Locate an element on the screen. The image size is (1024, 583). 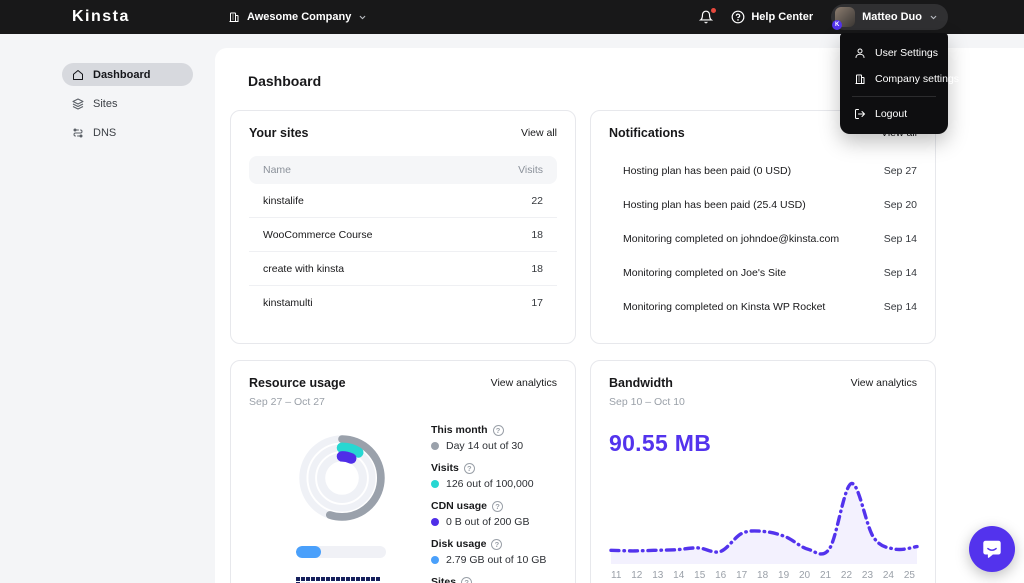
x-tick-label: 13 is located at coordinates (658, 575).